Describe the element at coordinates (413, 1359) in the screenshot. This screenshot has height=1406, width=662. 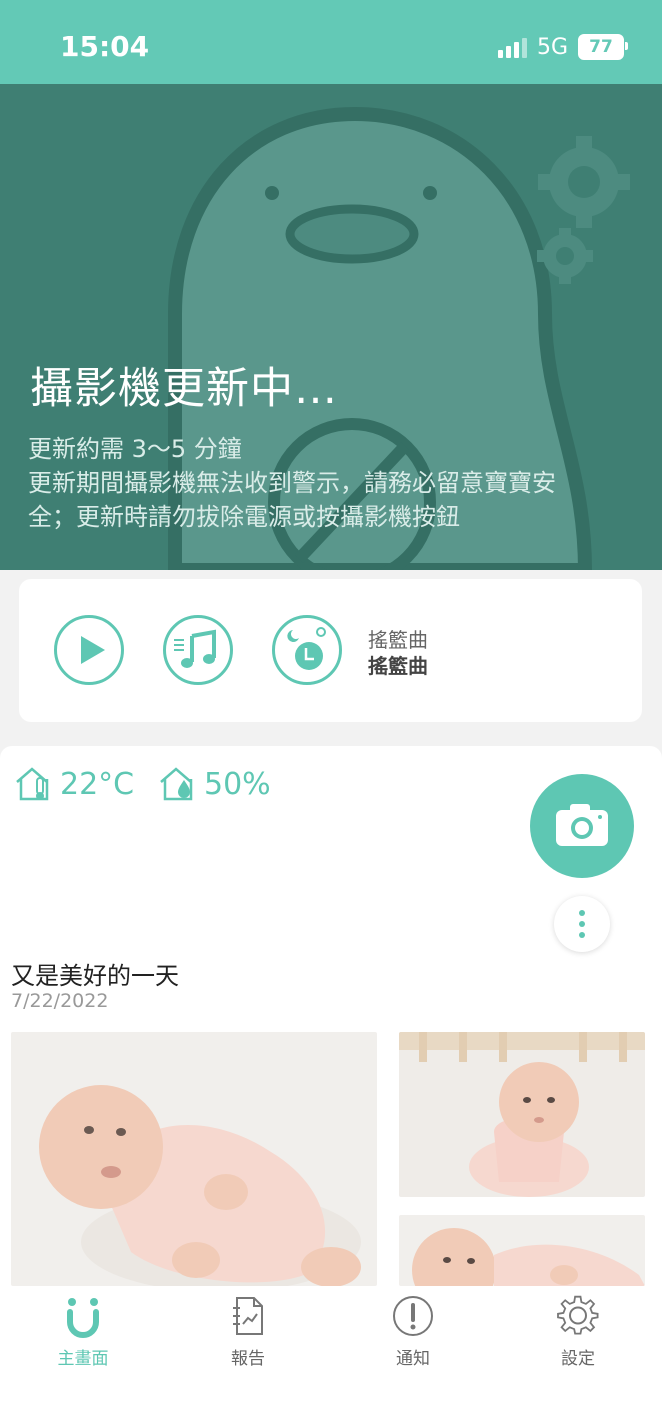
I see `nav-notifications-label: 通知` at that location.